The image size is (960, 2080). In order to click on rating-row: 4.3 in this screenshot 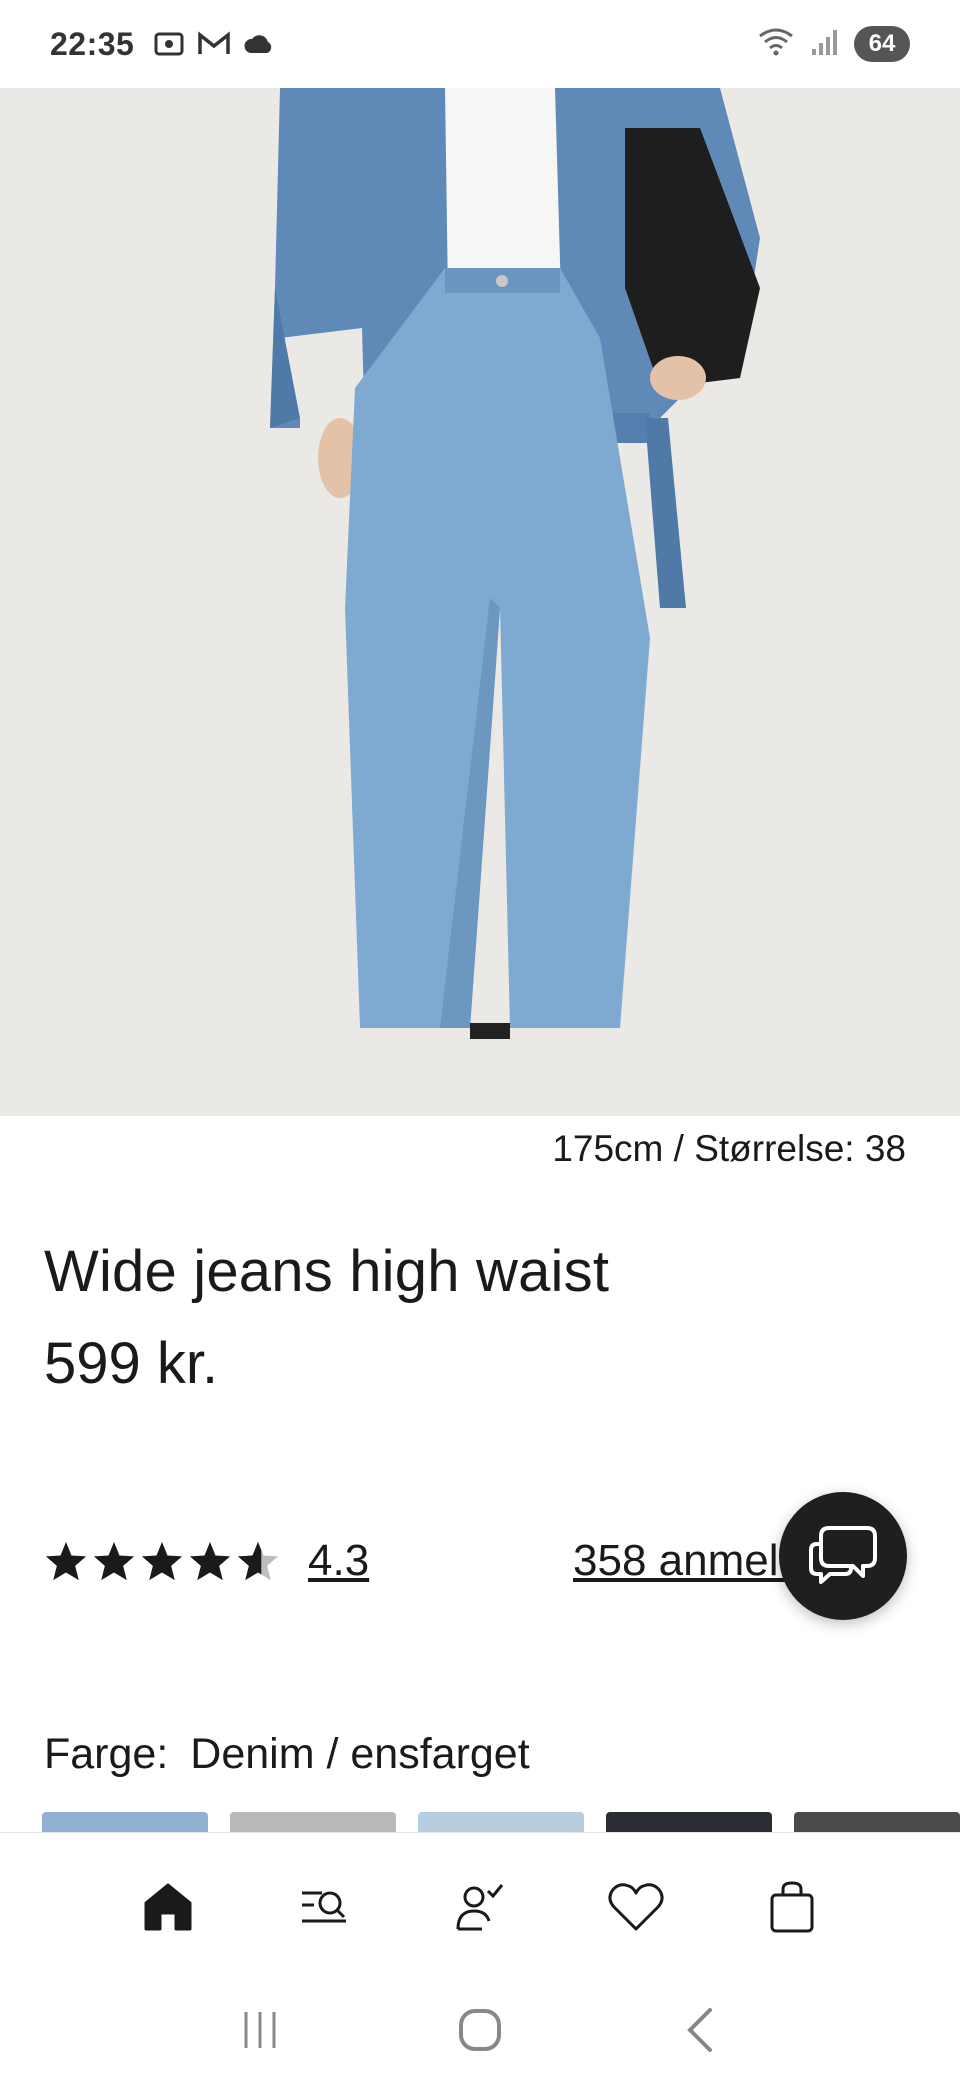, I will do `click(206, 1561)`.